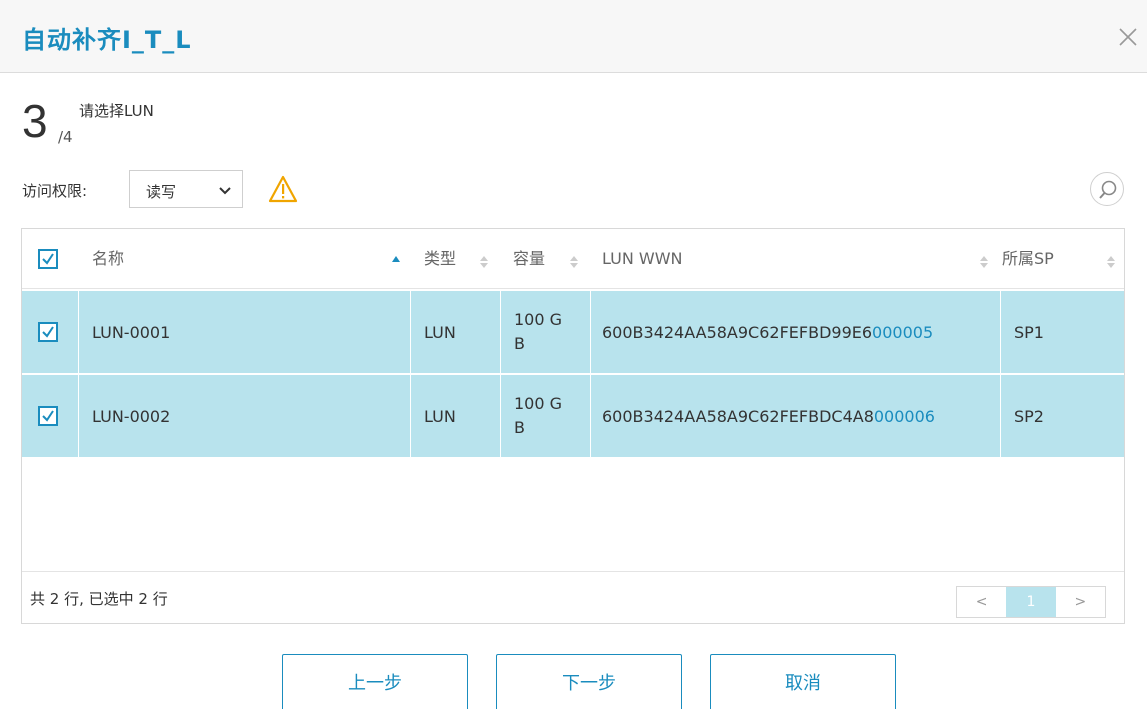  Describe the element at coordinates (440, 259) in the screenshot. I see `column-header-type: 类型` at that location.